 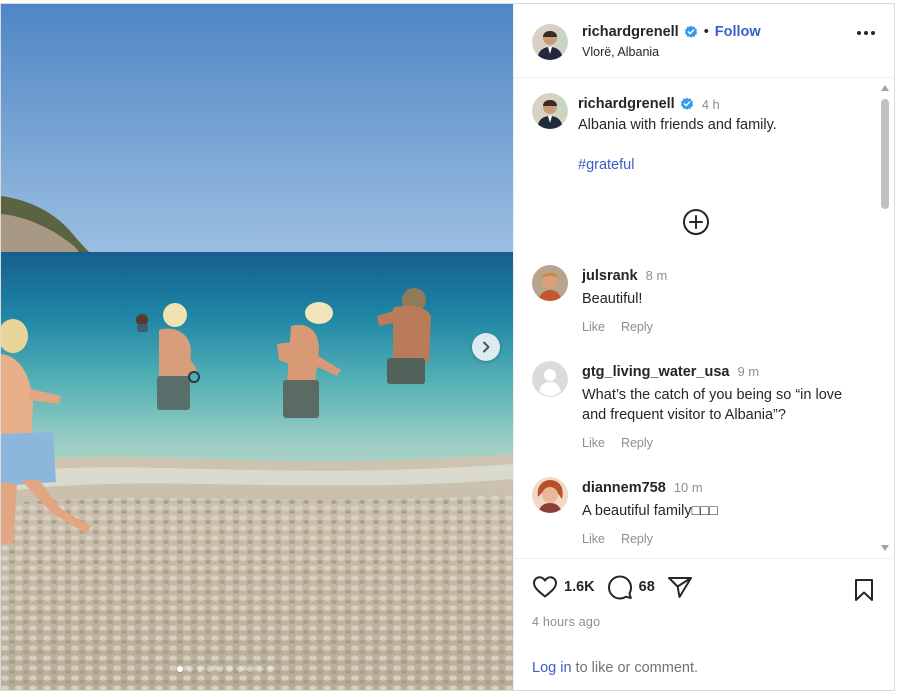 I want to click on chevron-right-icon, so click(x=486, y=347).